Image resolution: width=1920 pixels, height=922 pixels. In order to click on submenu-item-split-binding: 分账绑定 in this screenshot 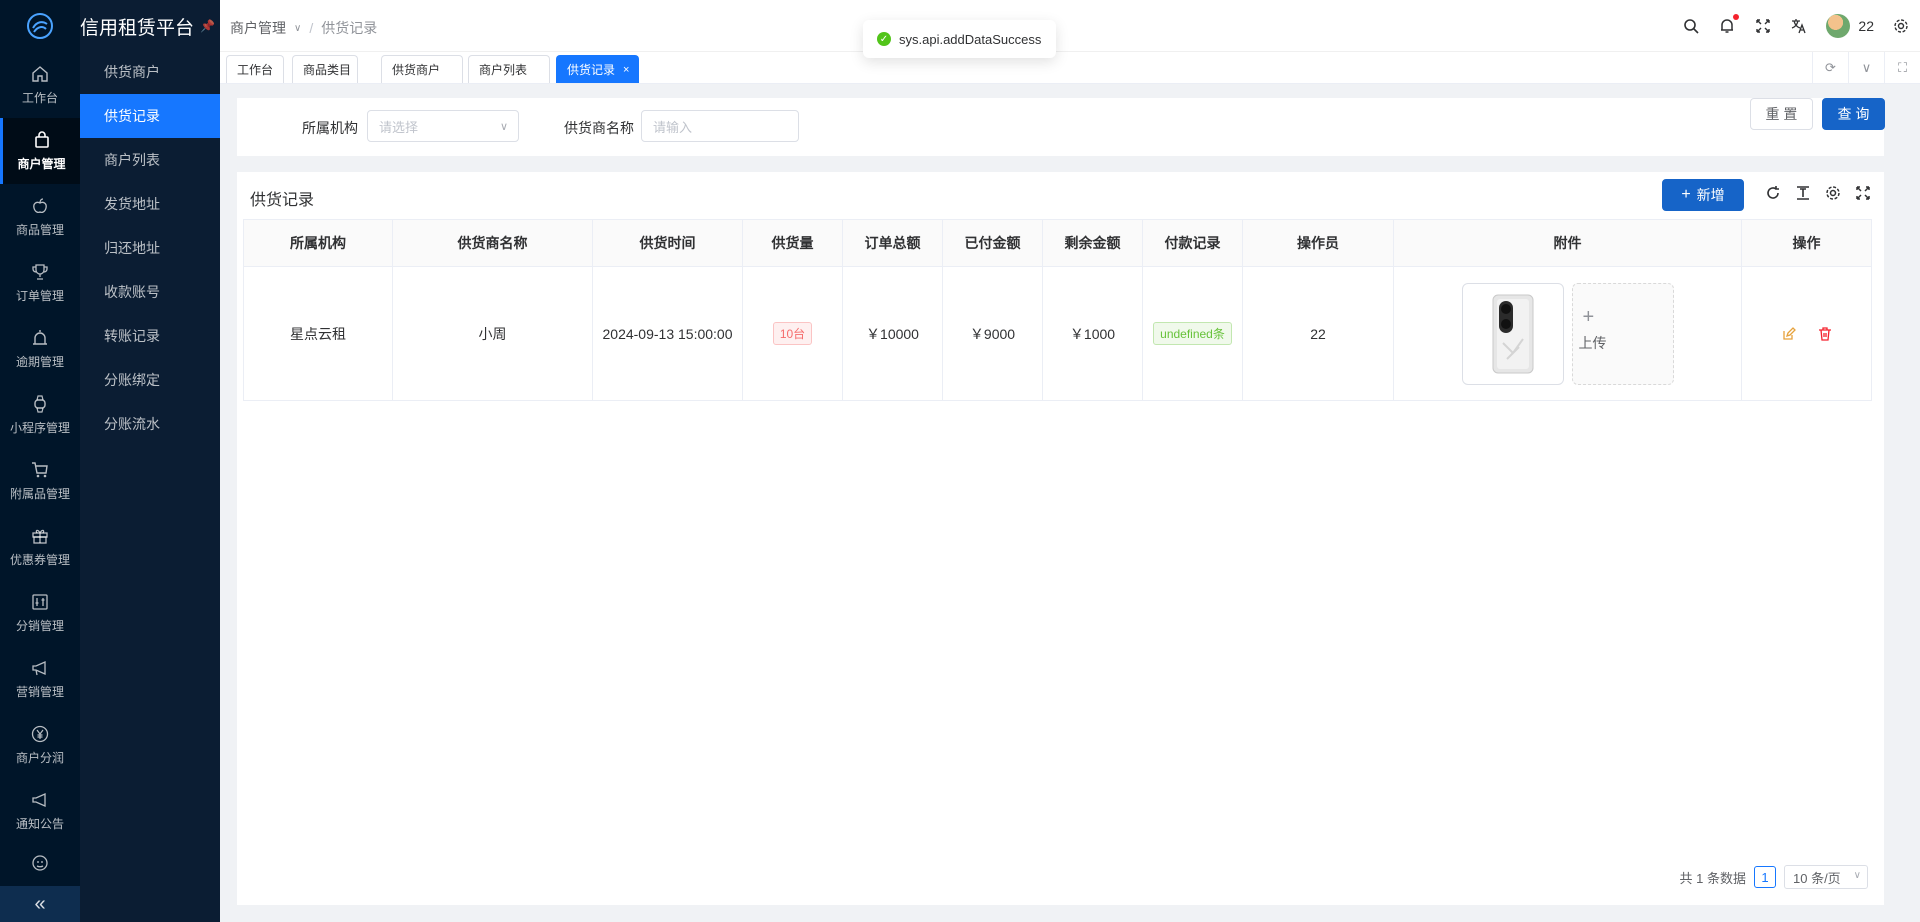, I will do `click(150, 380)`.